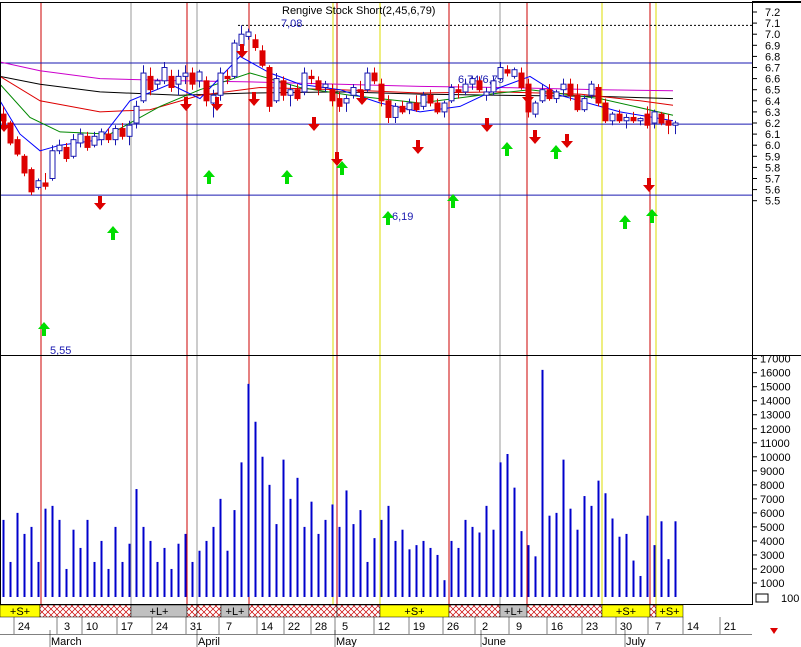  Describe the element at coordinates (321, 627) in the screenshot. I see `date-tick-label-9: 28` at that location.